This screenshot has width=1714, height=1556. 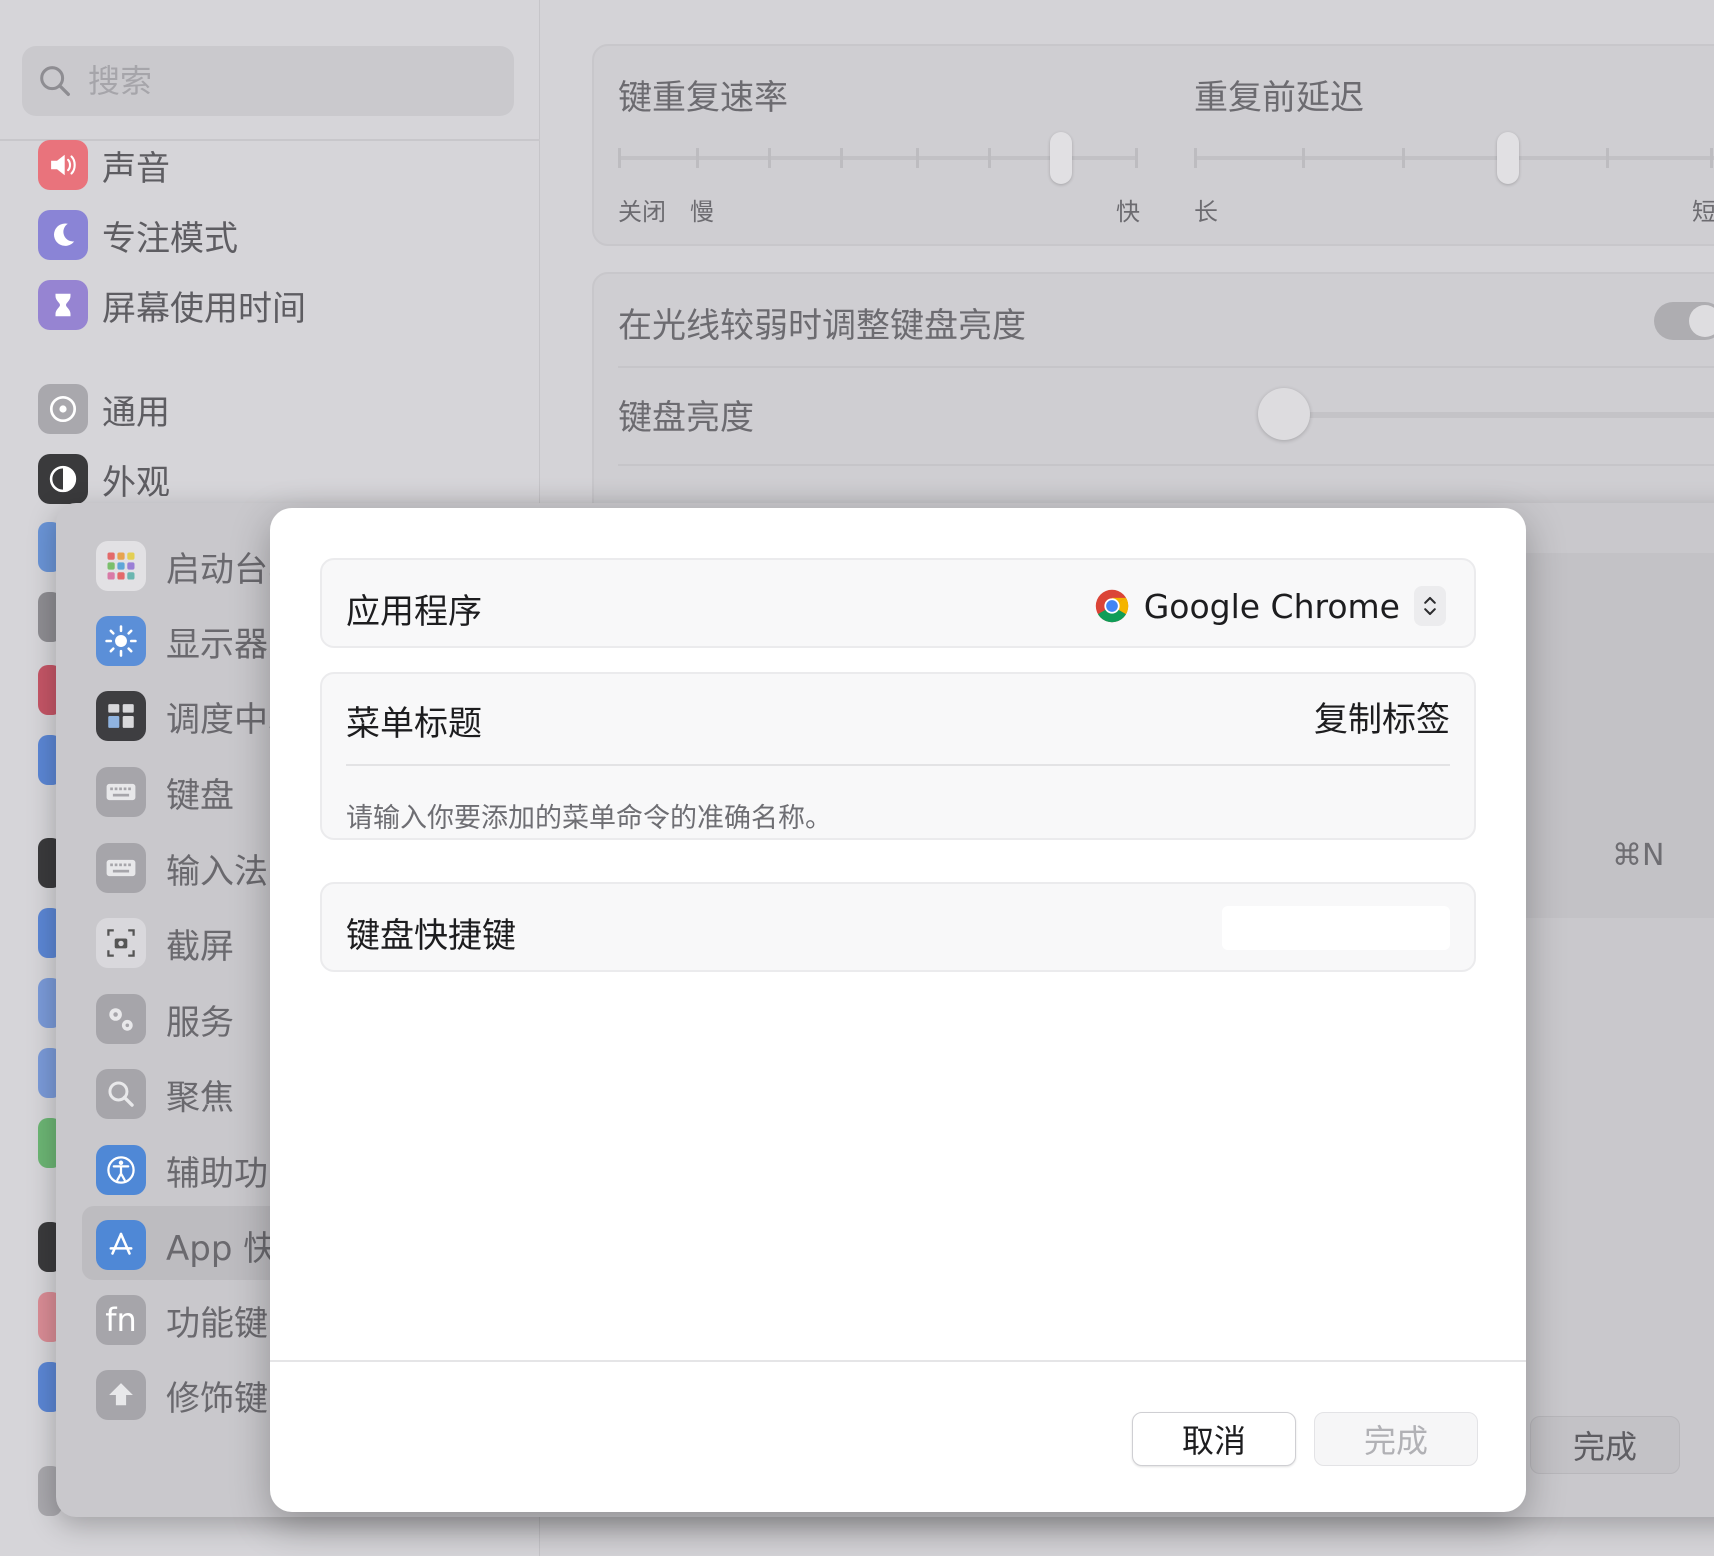 I want to click on backlight-panel: 在光线较弱时调整键盘亮度 键盘亮度, so click(x=1153, y=402).